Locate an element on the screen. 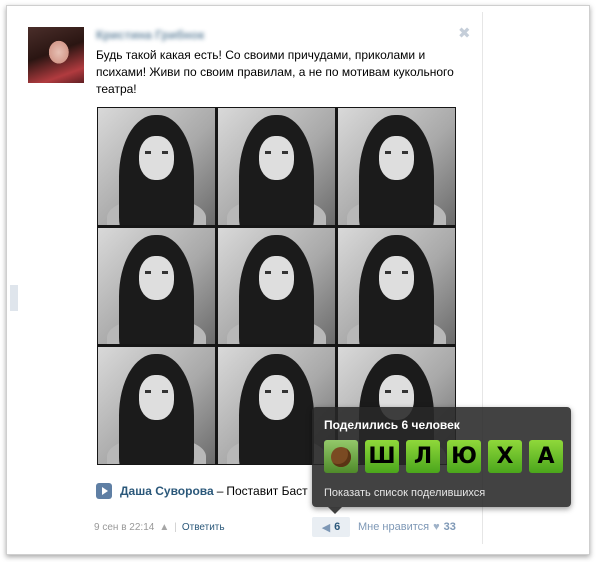 The width and height of the screenshot is (600, 562). sharer-avatar: А is located at coordinates (546, 456).